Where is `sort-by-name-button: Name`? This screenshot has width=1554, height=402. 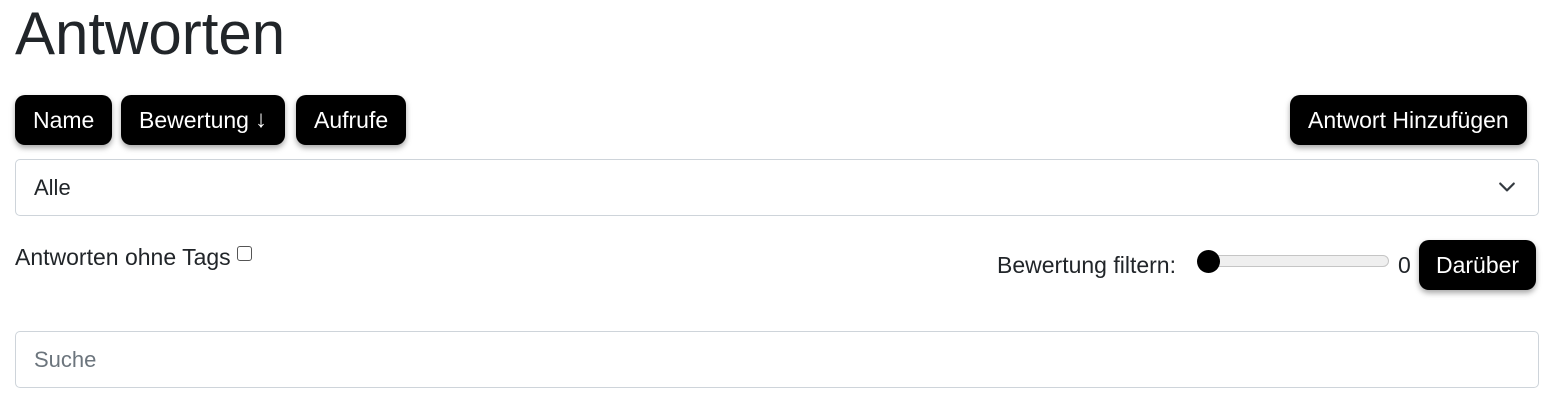 sort-by-name-button: Name is located at coordinates (64, 120).